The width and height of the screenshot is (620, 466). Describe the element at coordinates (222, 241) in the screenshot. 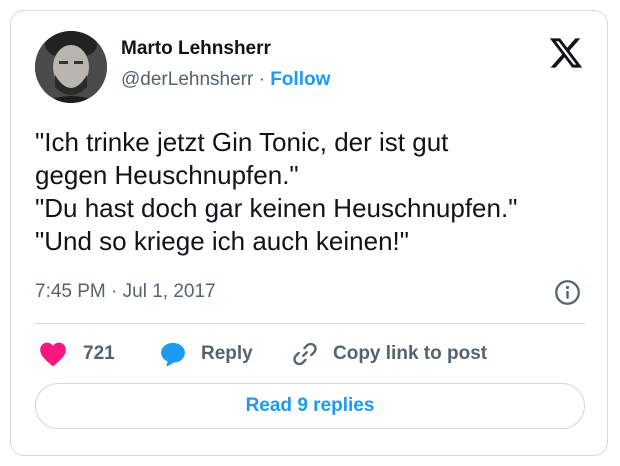

I see `tweet-text-line: "Und so kriege ich auch keinen!"` at that location.